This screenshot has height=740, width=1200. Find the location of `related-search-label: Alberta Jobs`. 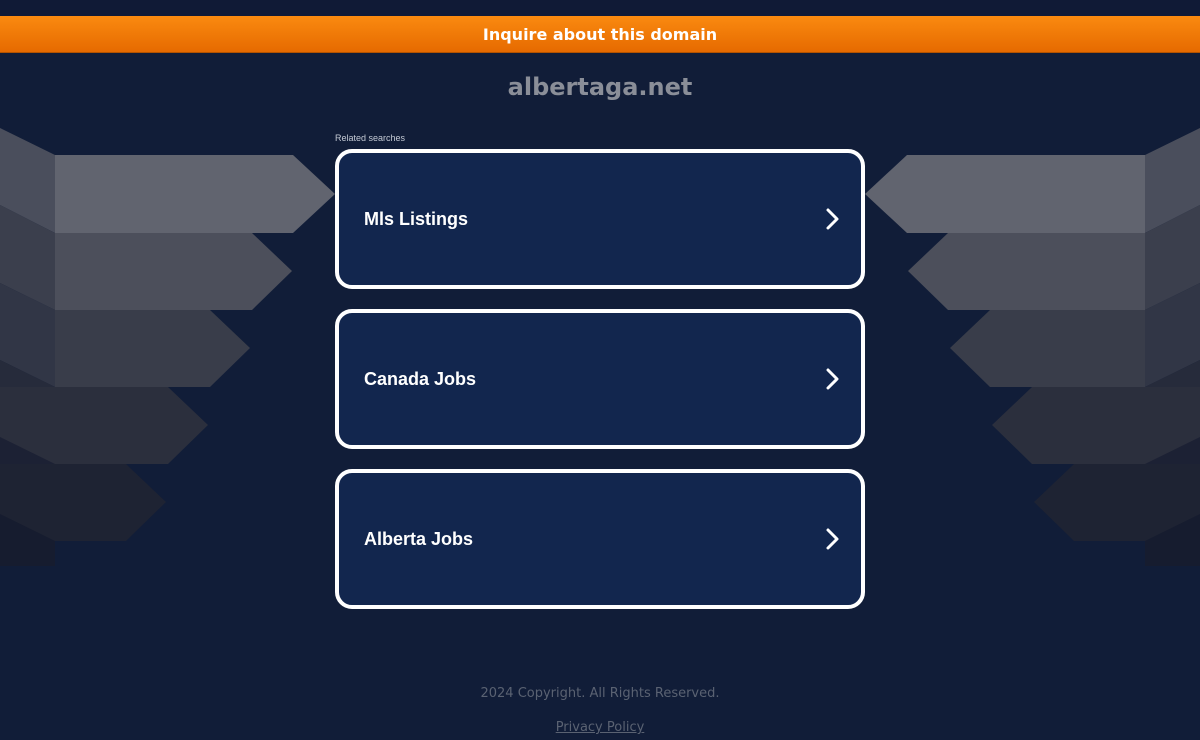

related-search-label: Alberta Jobs is located at coordinates (419, 538).